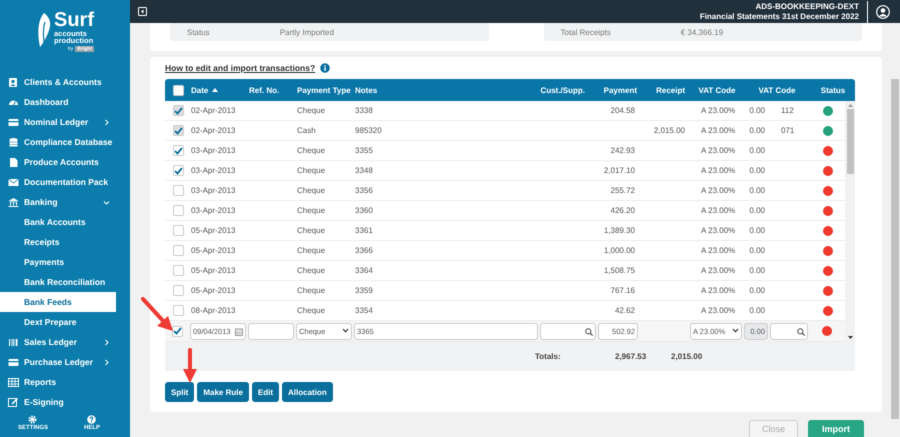 This screenshot has width=900, height=437. Describe the element at coordinates (13, 122) in the screenshot. I see `card-icon` at that location.